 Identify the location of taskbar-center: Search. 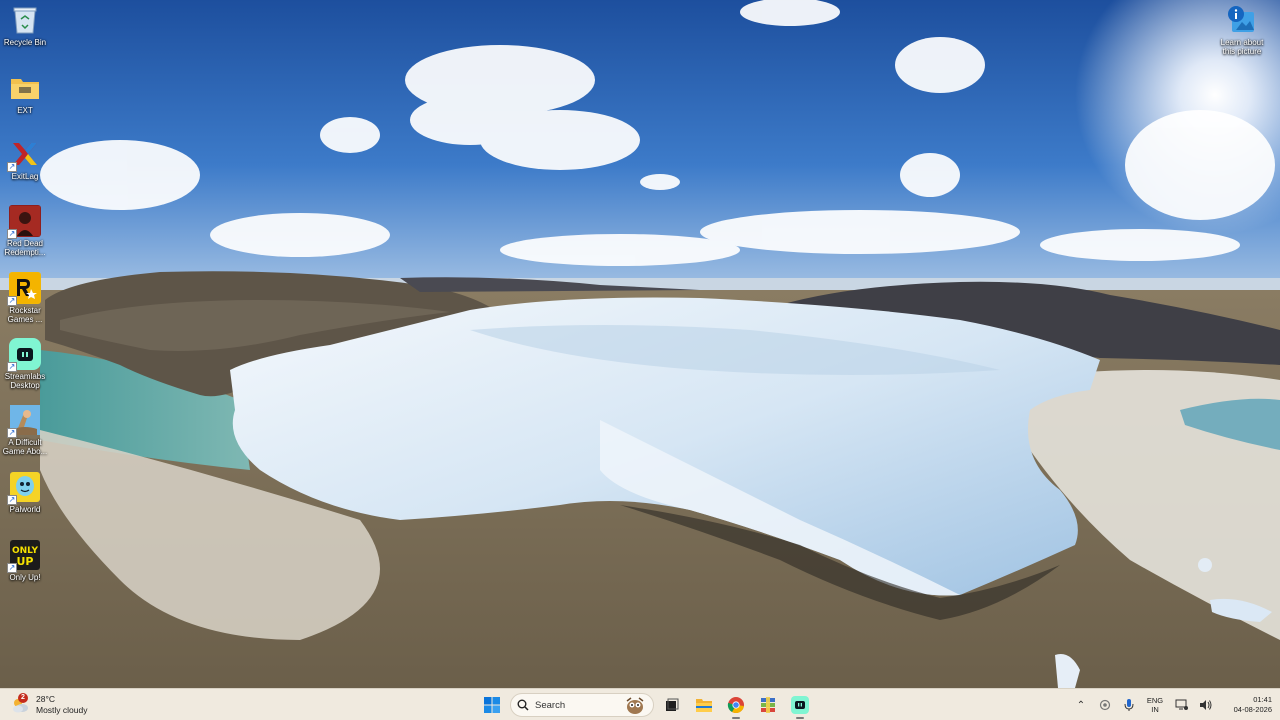
(646, 705).